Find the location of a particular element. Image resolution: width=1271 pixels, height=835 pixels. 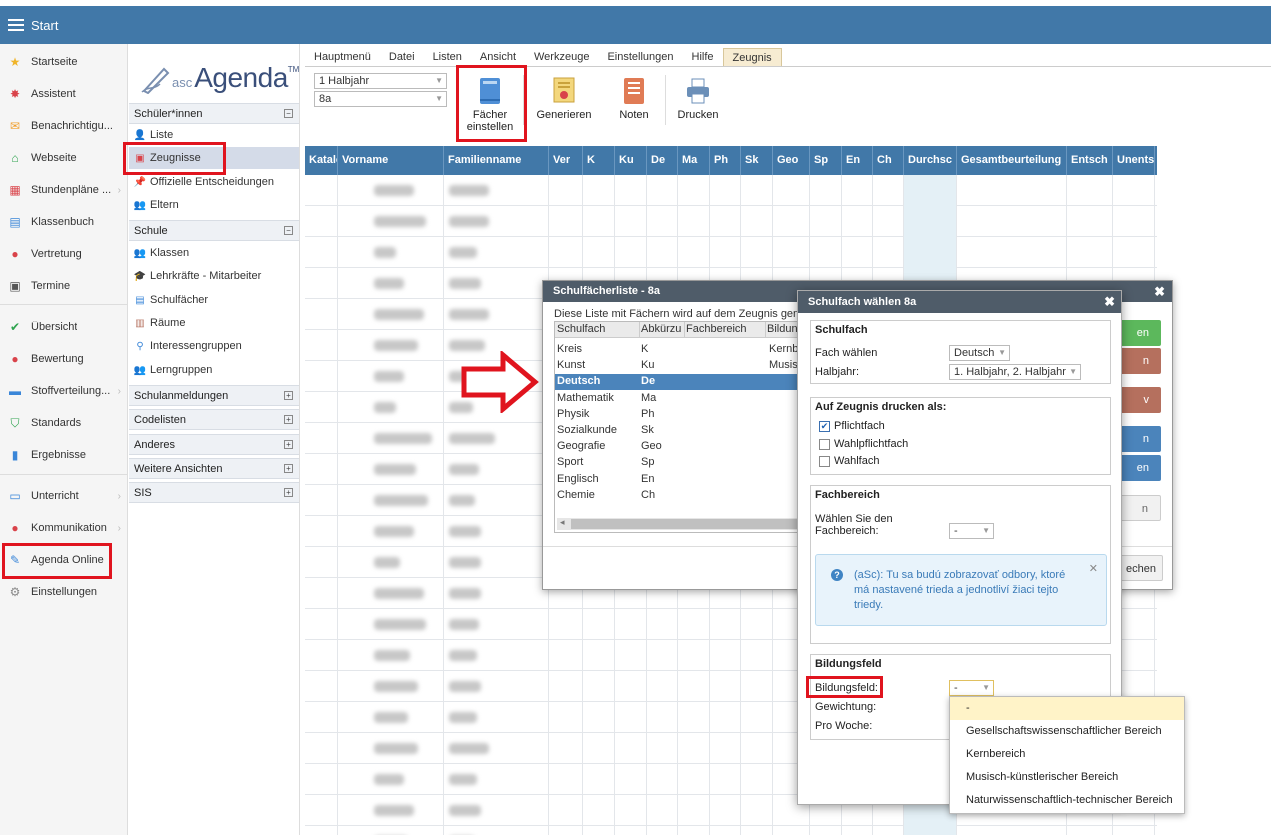

menu-datei: Datei is located at coordinates (402, 57).